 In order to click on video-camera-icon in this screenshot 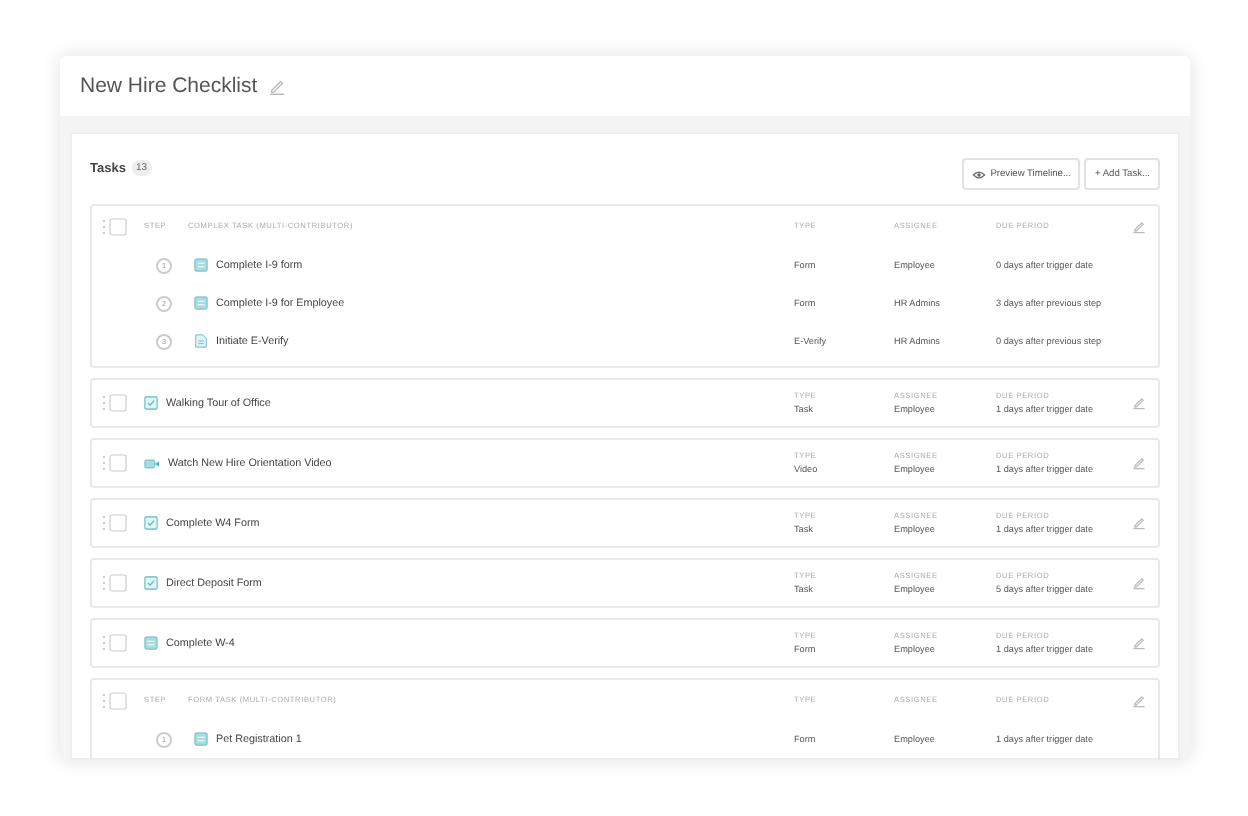, I will do `click(152, 463)`.